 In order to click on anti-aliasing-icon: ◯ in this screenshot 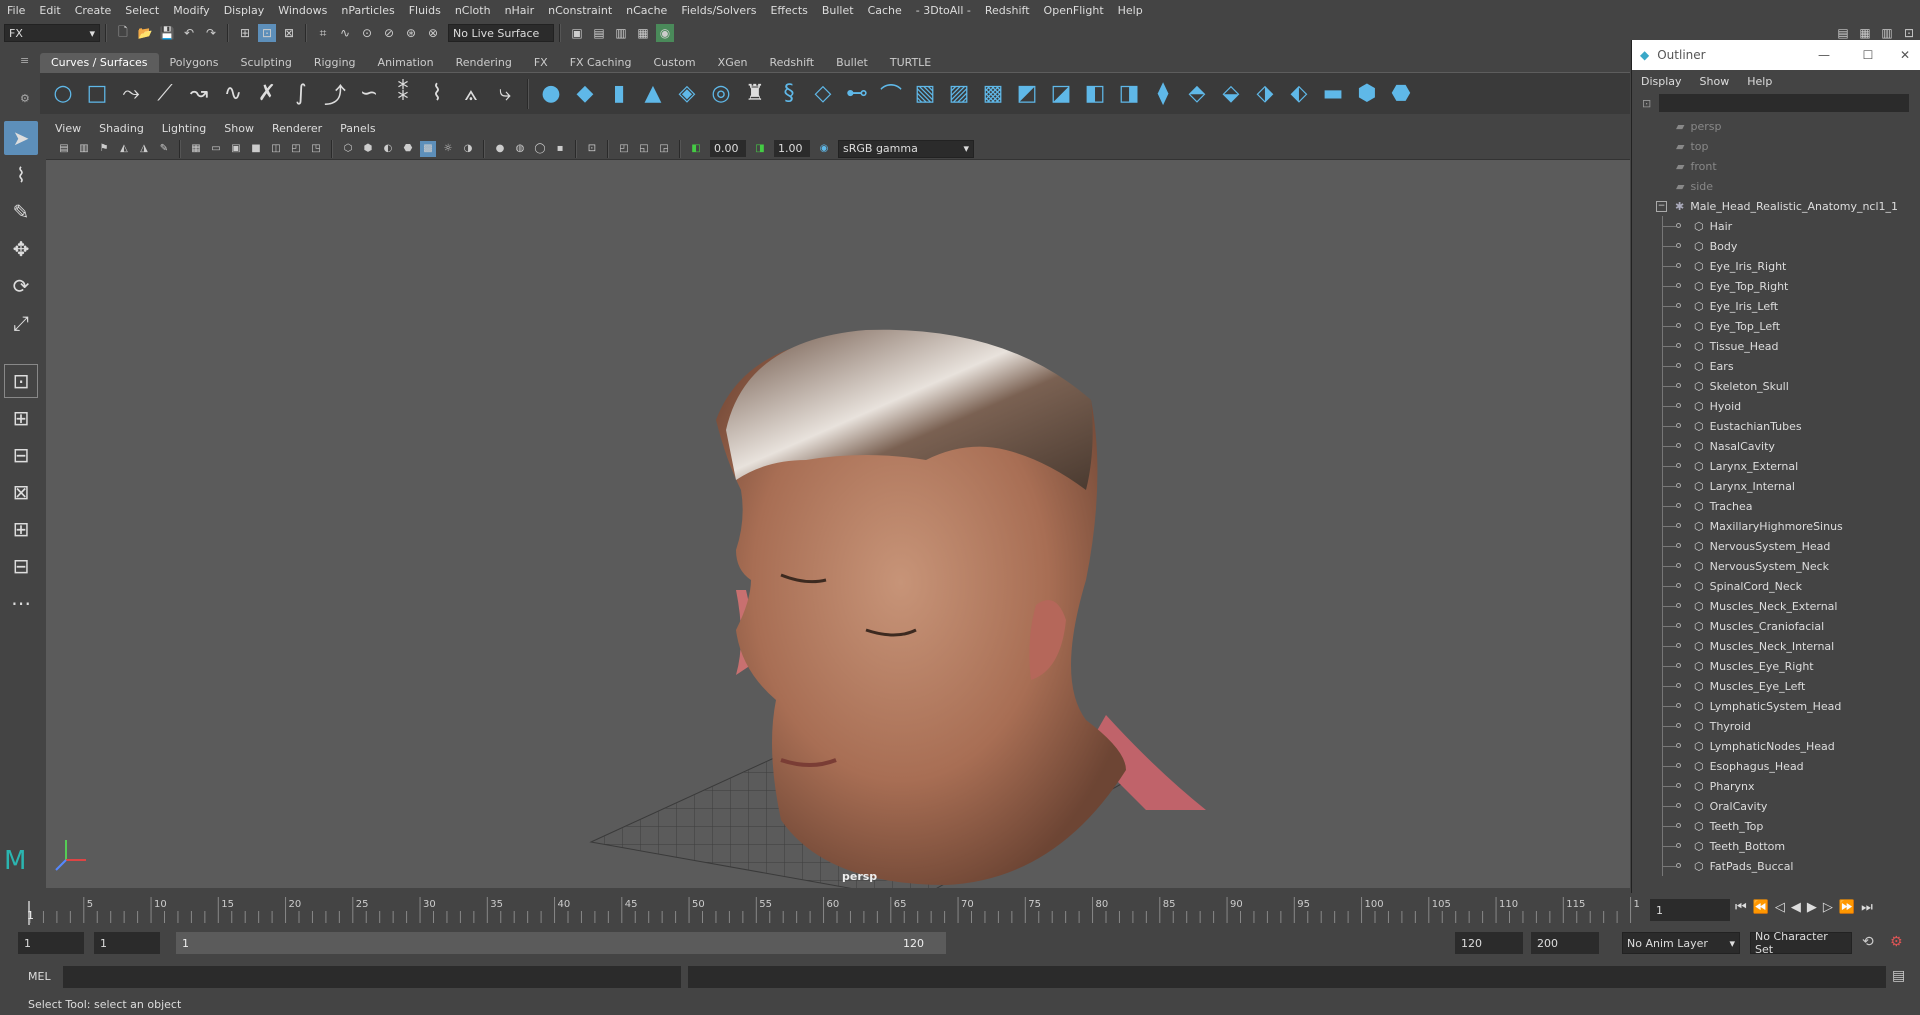, I will do `click(540, 149)`.